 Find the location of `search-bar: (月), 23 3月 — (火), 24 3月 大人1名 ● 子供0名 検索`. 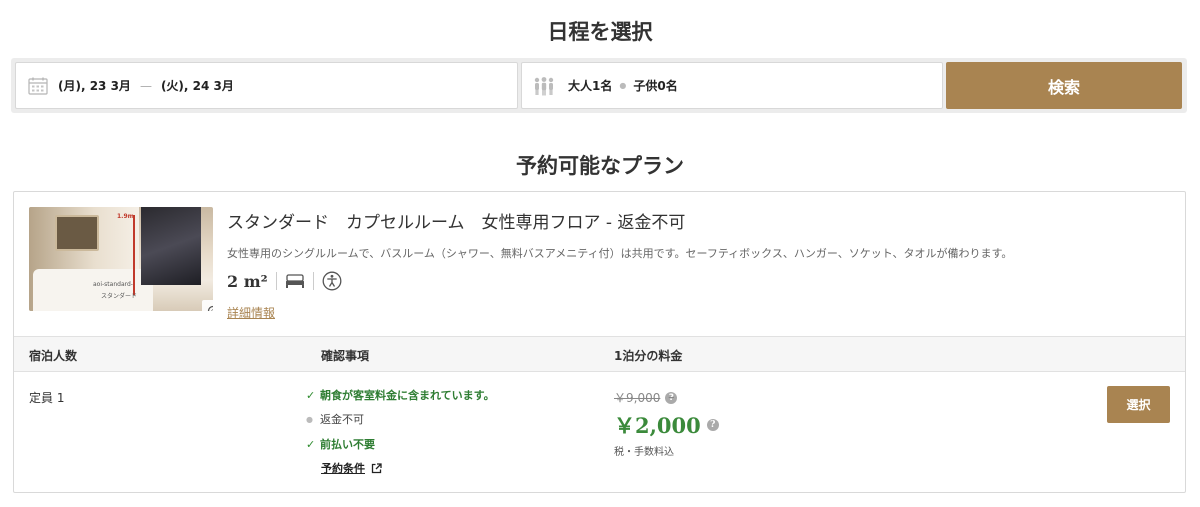

search-bar: (月), 23 3月 — (火), 24 3月 大人1名 ● 子供0名 検索 is located at coordinates (599, 85).